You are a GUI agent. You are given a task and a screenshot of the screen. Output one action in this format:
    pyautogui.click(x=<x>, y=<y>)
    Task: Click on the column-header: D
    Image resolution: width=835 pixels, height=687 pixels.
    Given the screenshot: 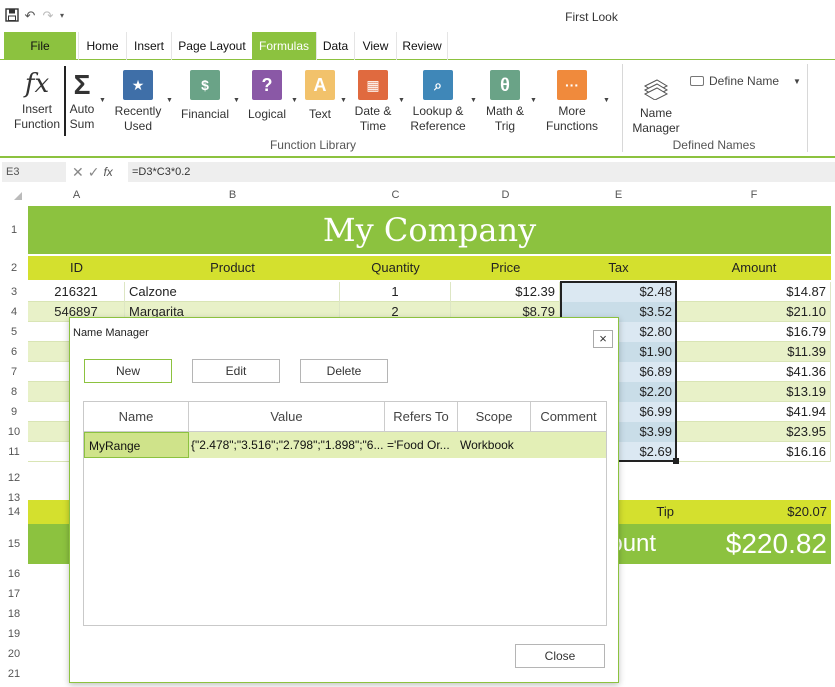 What is the action you would take?
    pyautogui.click(x=505, y=195)
    